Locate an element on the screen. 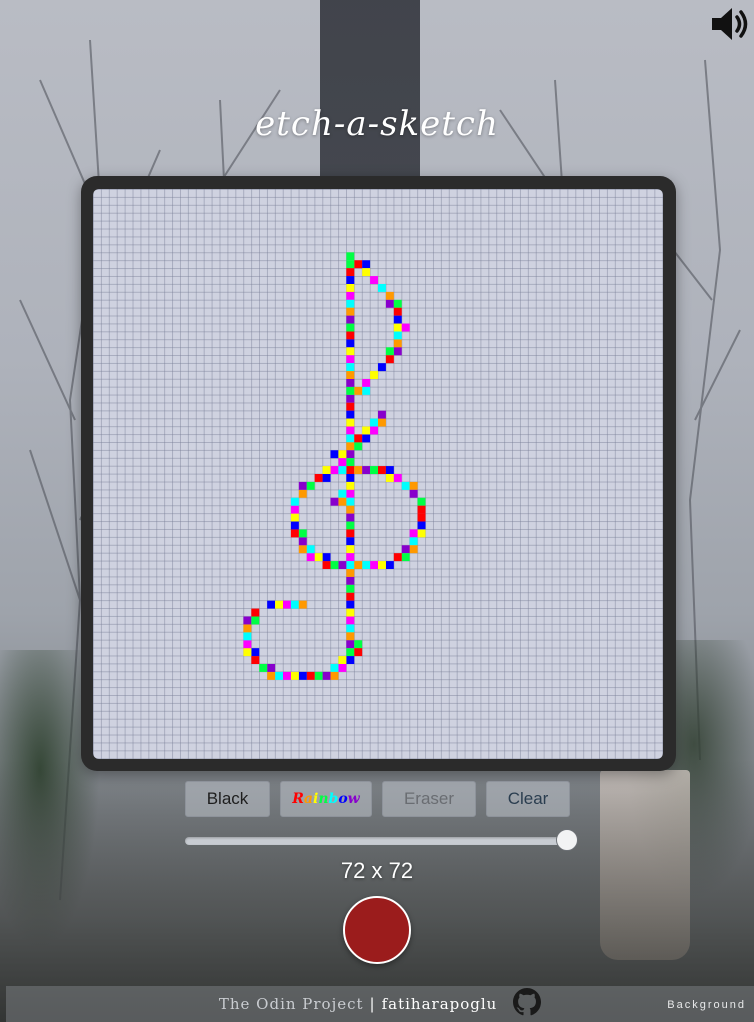  grid-size-slider is located at coordinates (381, 840).